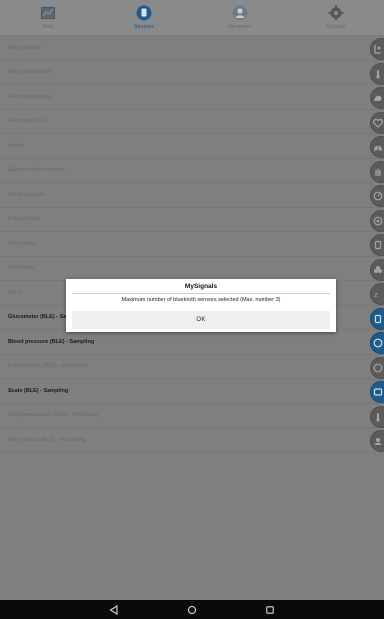  Describe the element at coordinates (192, 220) in the screenshot. I see `sensor-row-pulsioximeter: Pulsioximeter` at that location.